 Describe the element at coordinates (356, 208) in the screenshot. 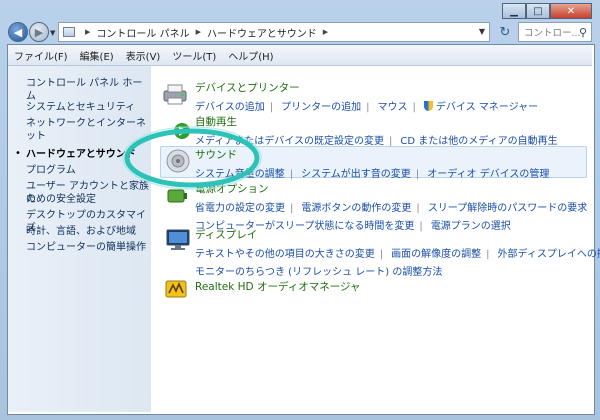

I see `link-power-button-action: 電源ボタンの動作の変更` at that location.